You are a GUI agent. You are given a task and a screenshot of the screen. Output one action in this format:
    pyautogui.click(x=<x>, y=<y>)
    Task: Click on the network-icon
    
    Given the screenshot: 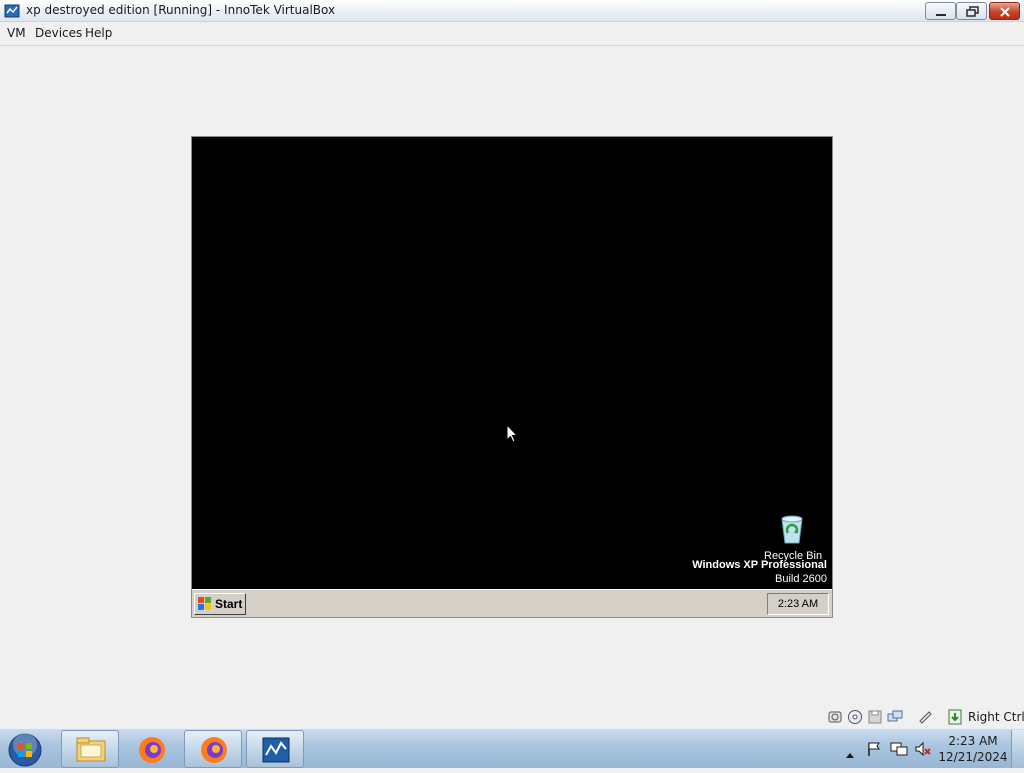 What is the action you would take?
    pyautogui.click(x=895, y=717)
    